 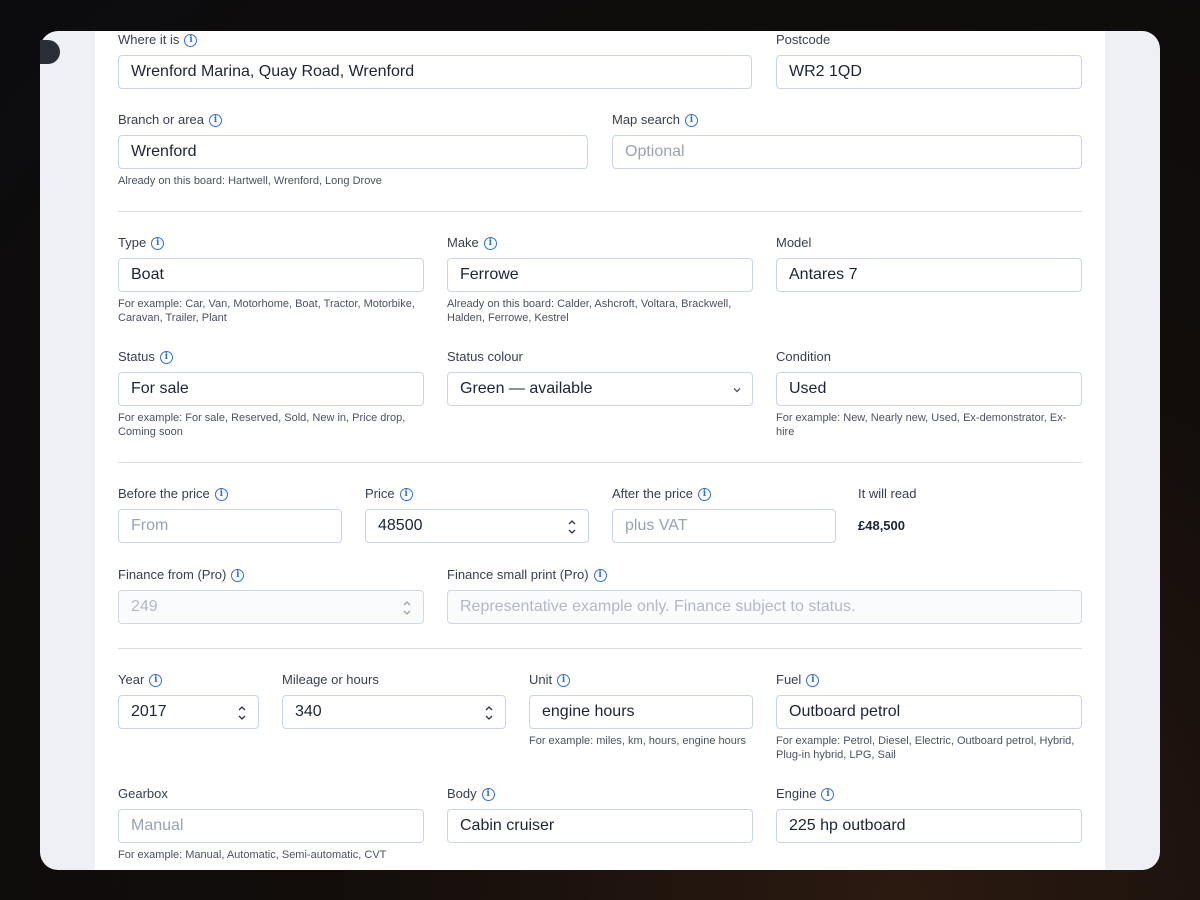 What do you see at coordinates (600, 389) in the screenshot?
I see `status-colour-select: Green — available` at bounding box center [600, 389].